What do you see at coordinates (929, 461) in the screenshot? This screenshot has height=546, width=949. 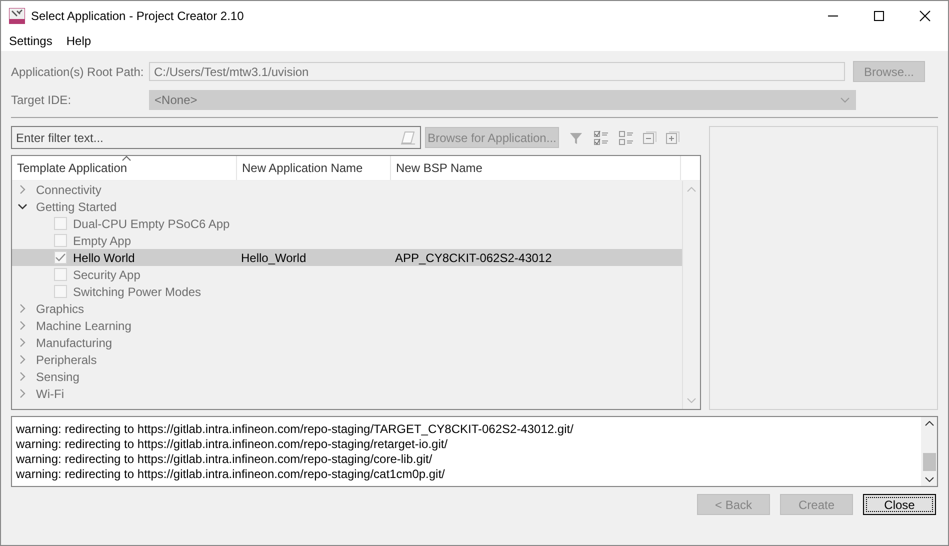 I see `scrollbar-thumb` at bounding box center [929, 461].